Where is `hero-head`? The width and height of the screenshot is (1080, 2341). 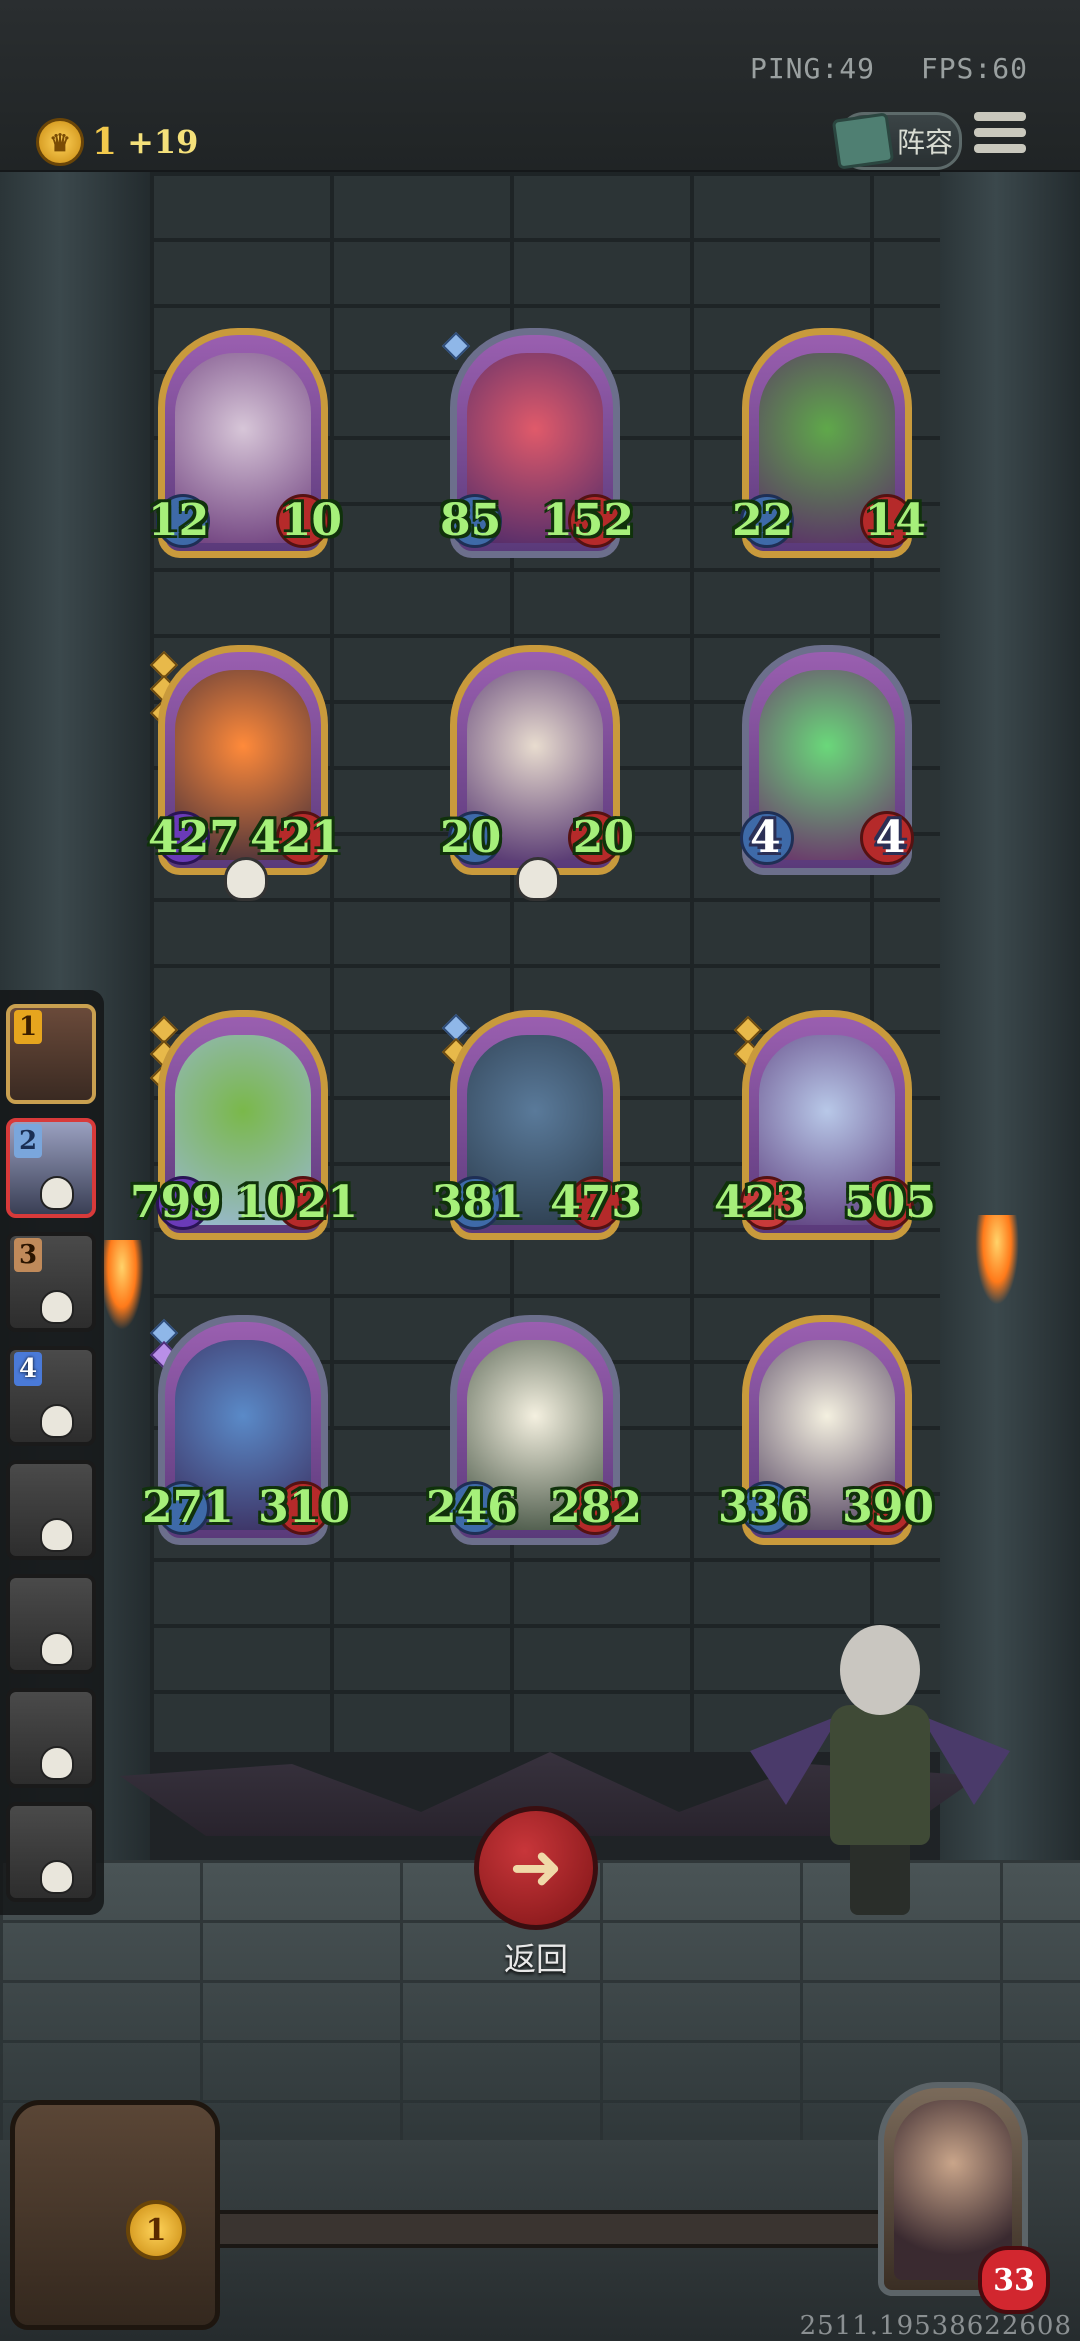 hero-head is located at coordinates (880, 1670).